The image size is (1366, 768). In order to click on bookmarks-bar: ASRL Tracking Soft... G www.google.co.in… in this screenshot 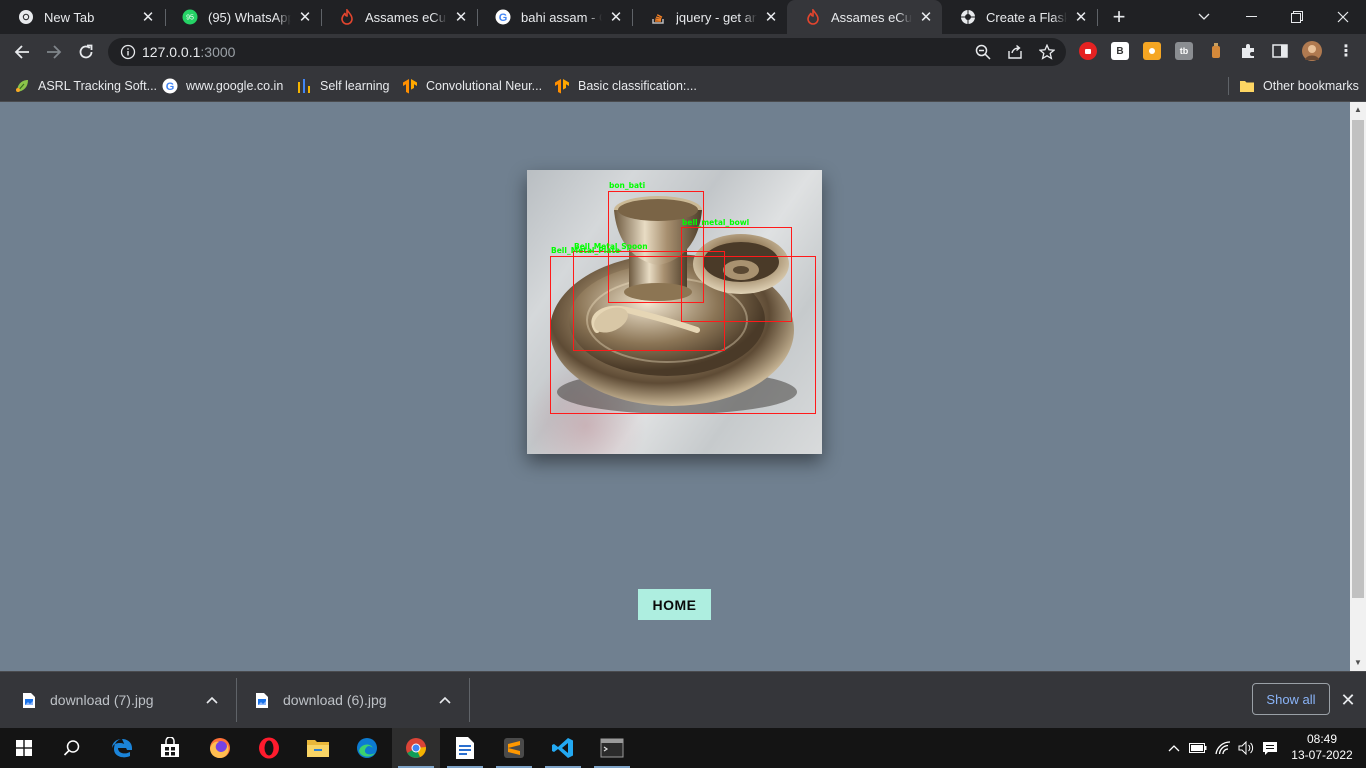, I will do `click(683, 86)`.